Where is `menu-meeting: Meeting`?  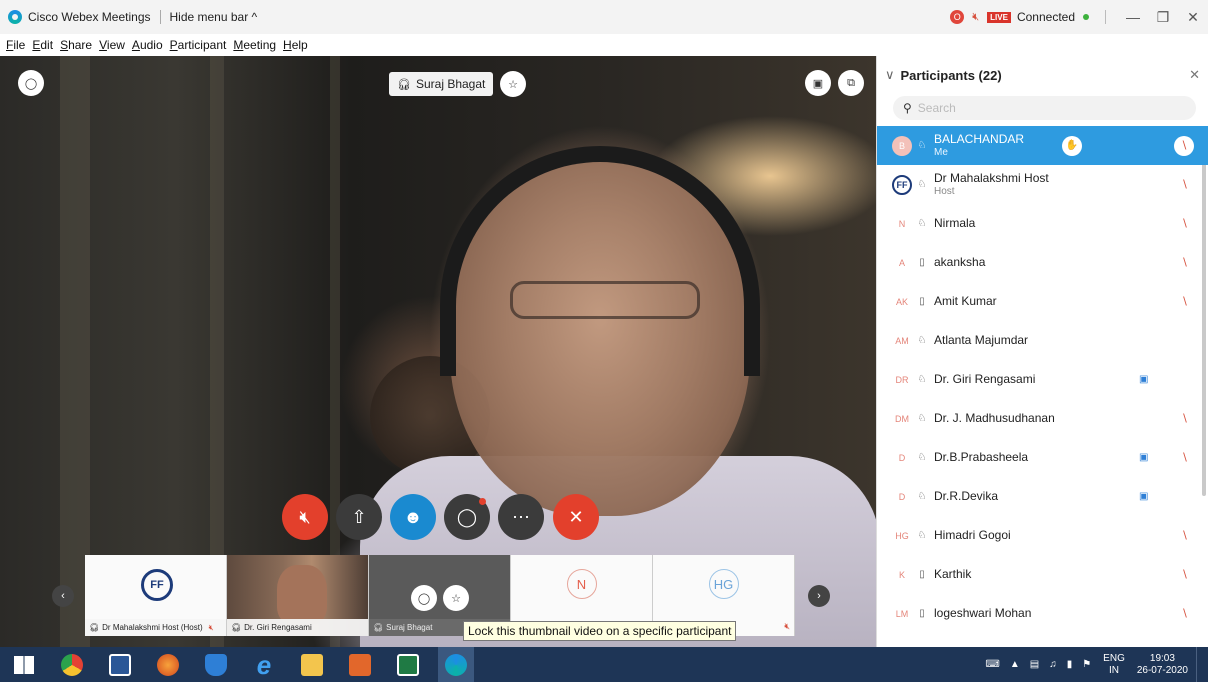 menu-meeting: Meeting is located at coordinates (254, 45).